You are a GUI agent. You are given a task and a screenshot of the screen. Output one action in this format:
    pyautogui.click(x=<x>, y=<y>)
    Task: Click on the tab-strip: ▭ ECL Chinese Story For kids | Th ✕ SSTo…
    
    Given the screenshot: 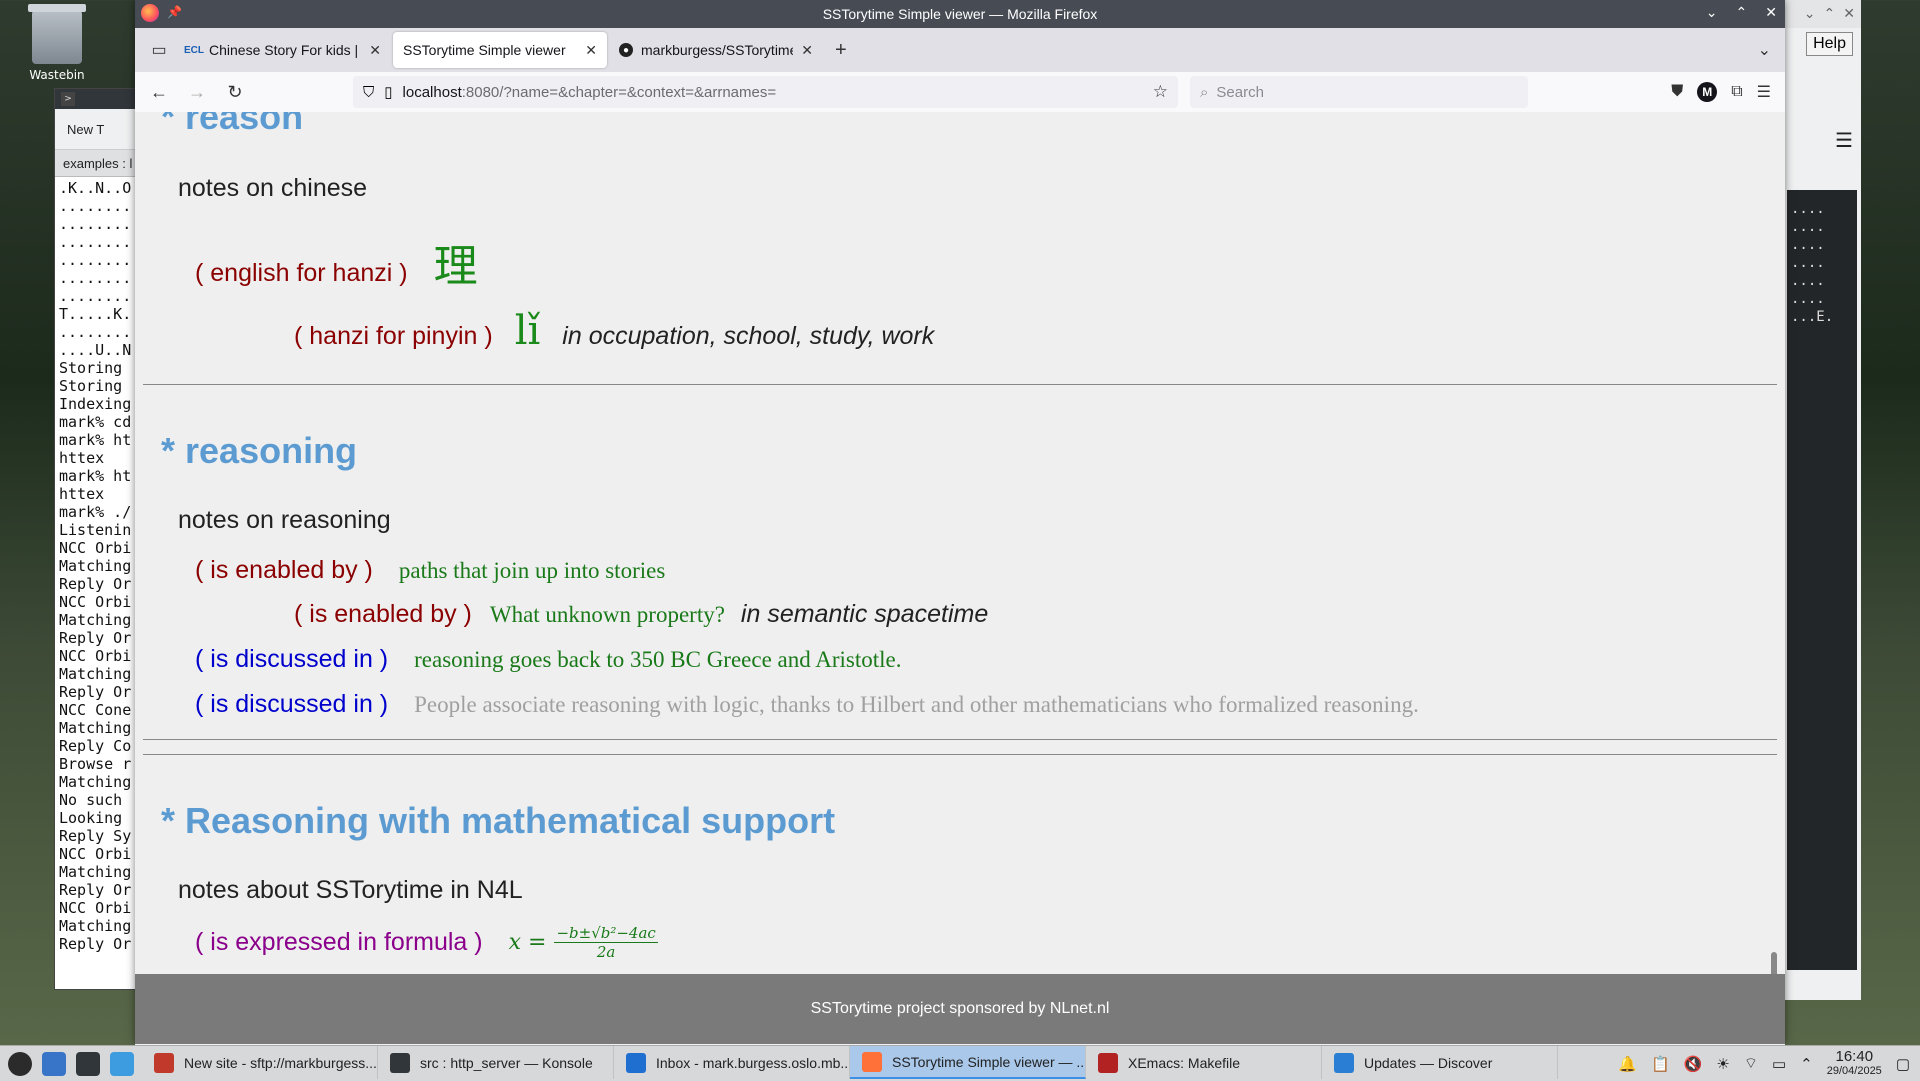 What is the action you would take?
    pyautogui.click(x=960, y=50)
    